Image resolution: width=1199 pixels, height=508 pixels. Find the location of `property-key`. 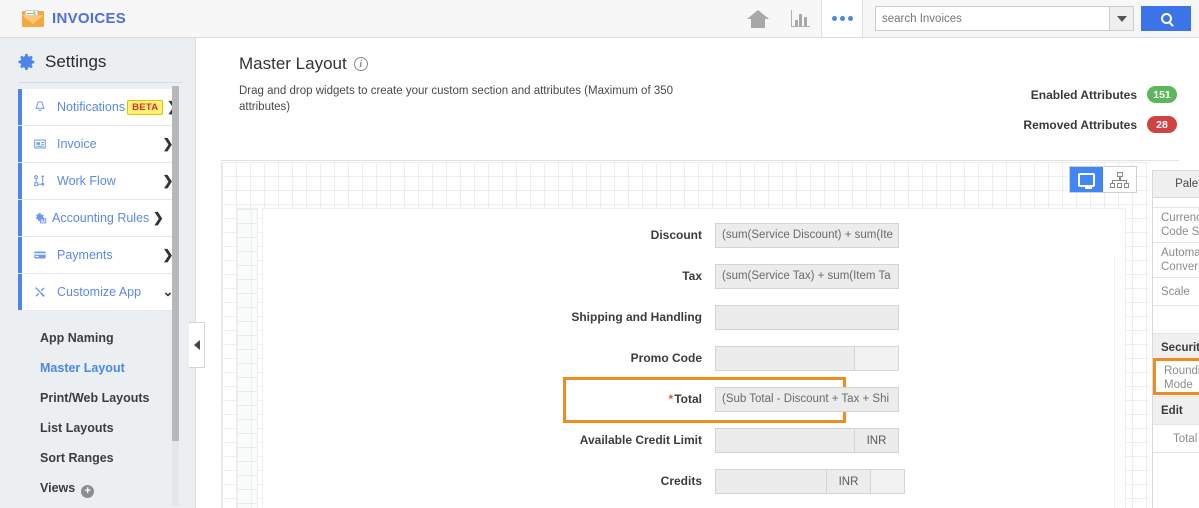

property-key is located at coordinates (1176, 319).